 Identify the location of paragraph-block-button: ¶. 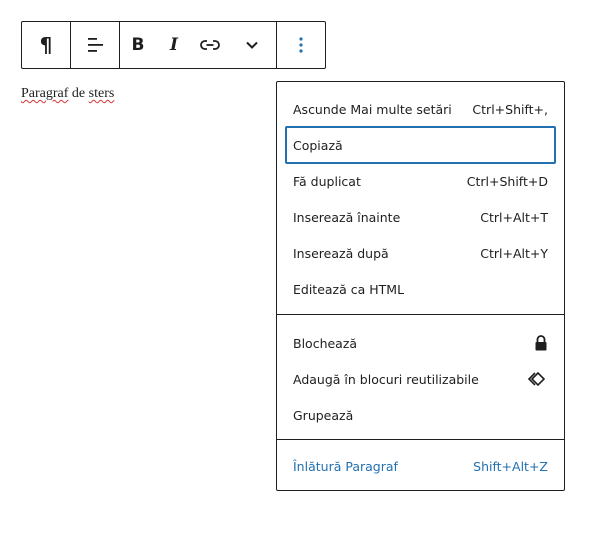
(46, 45).